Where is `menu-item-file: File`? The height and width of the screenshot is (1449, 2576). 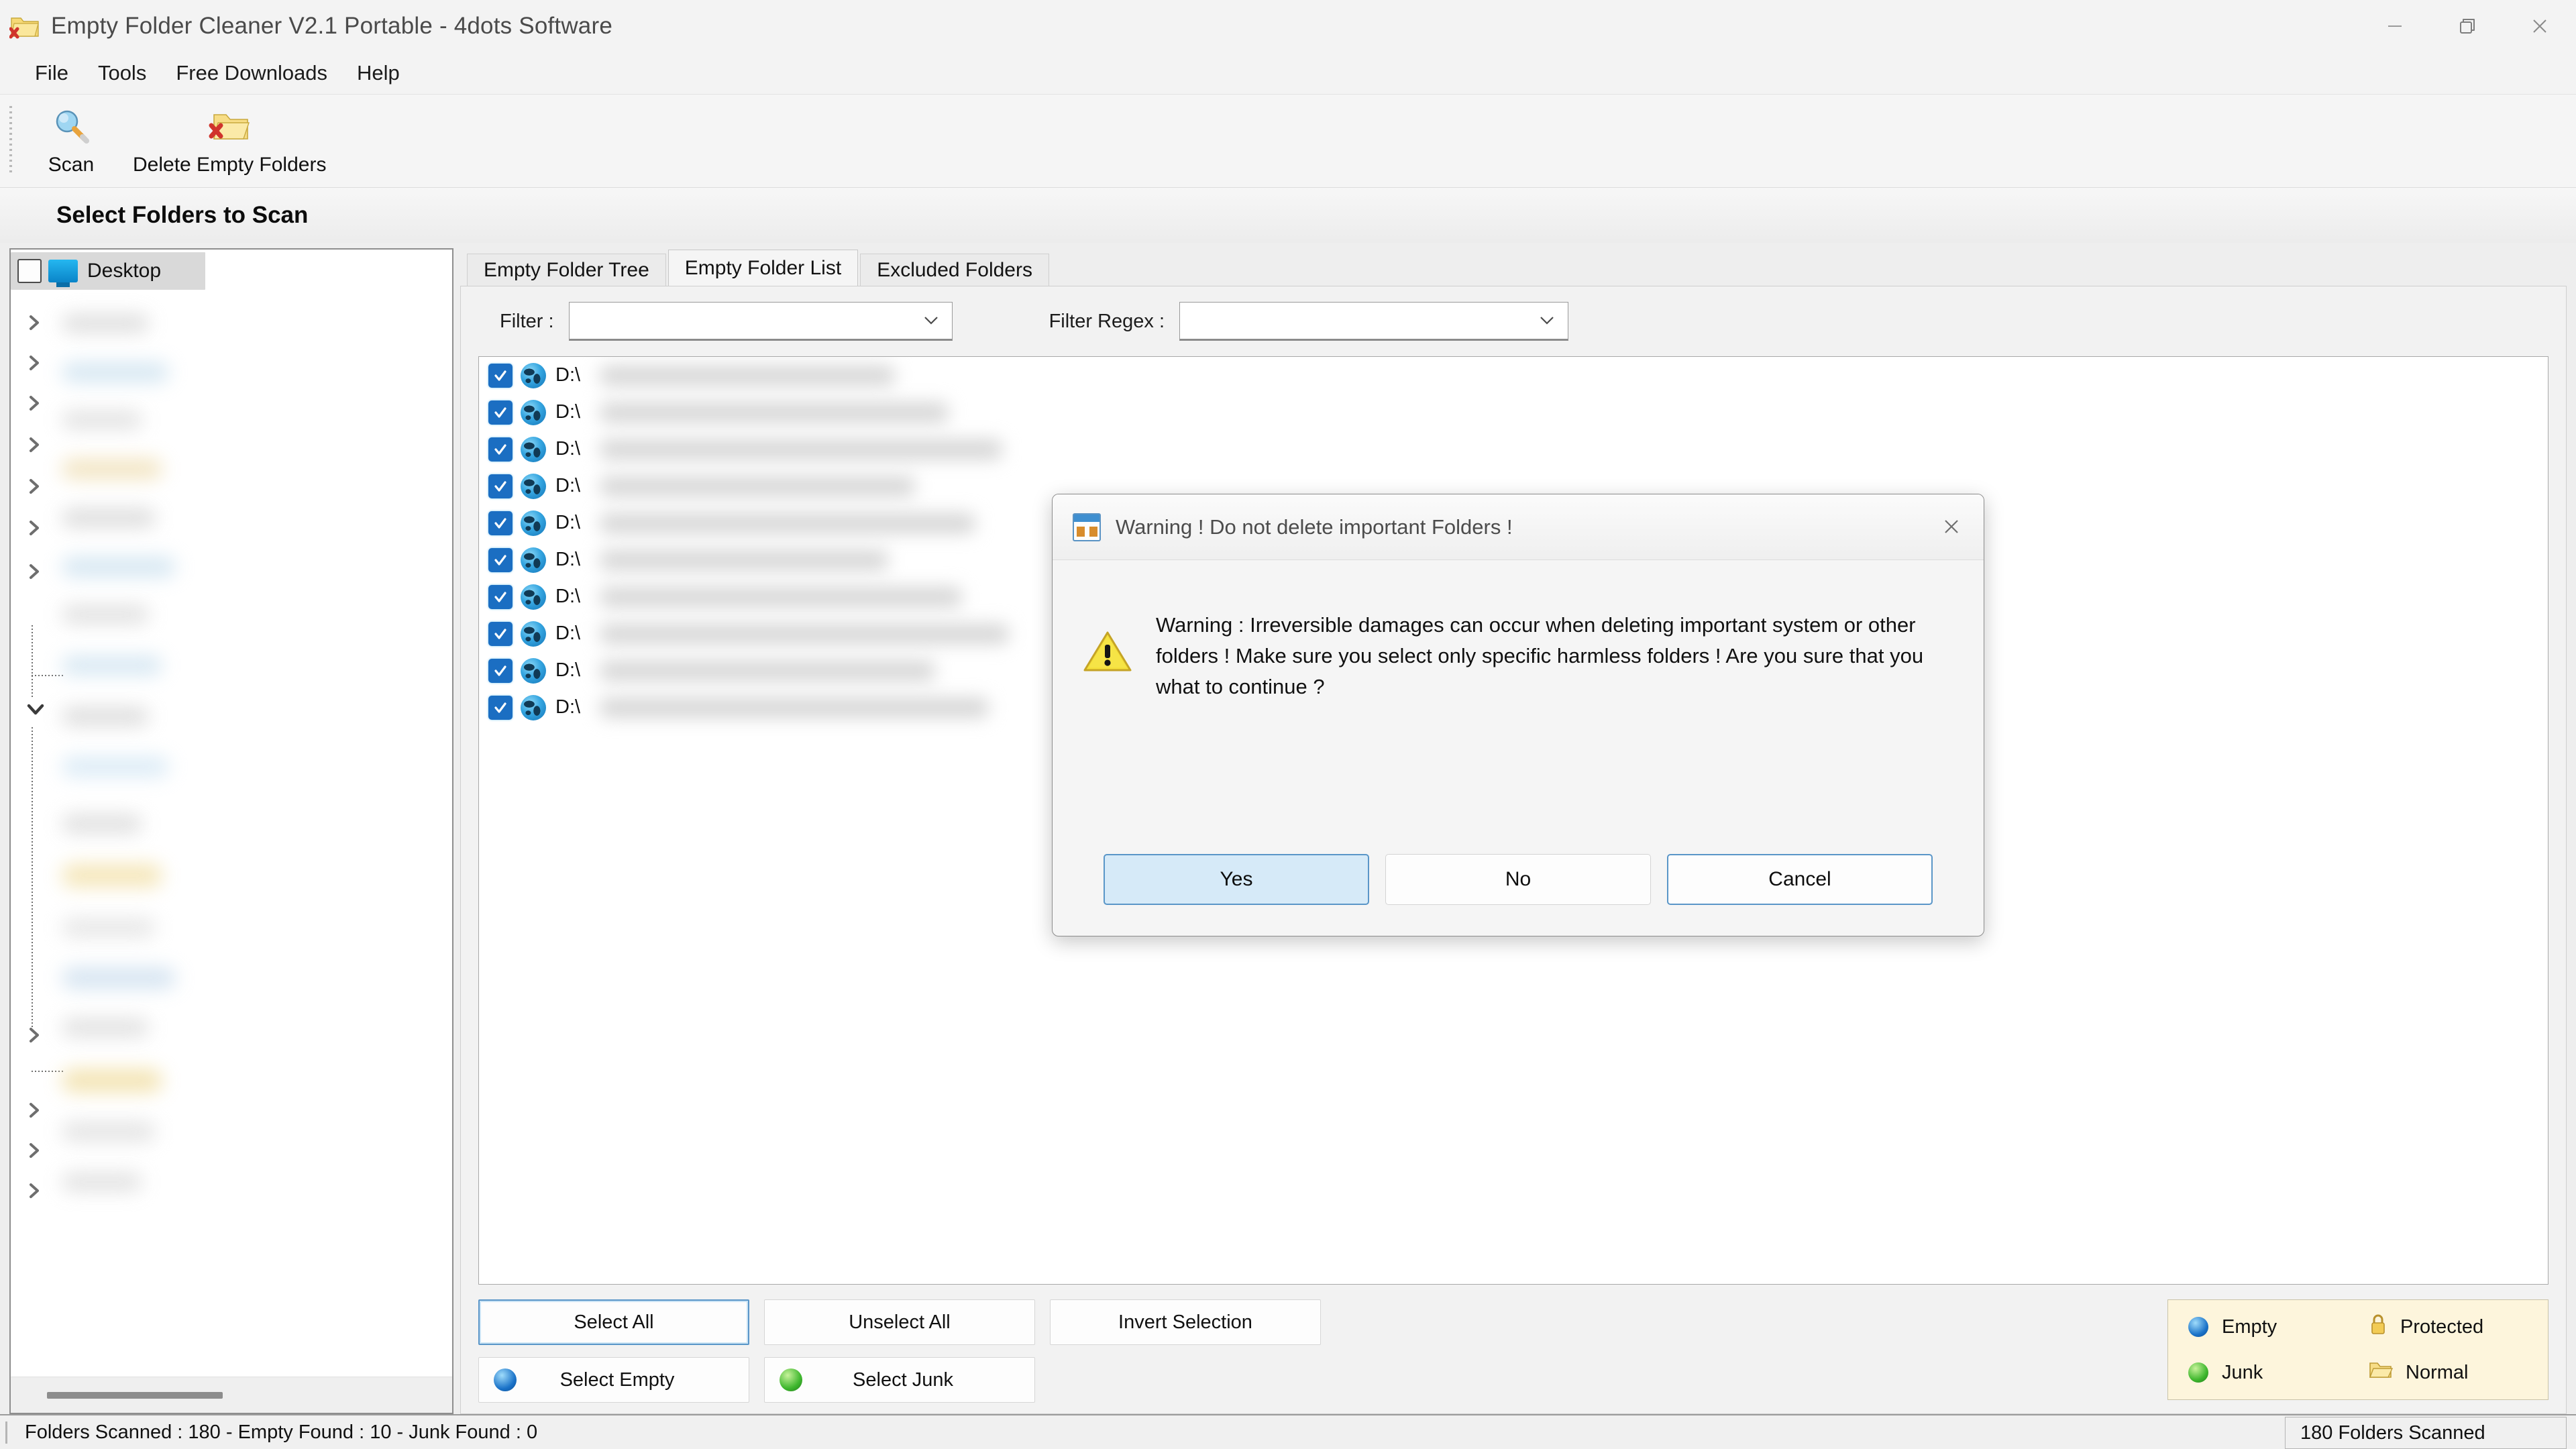 menu-item-file: File is located at coordinates (51, 73).